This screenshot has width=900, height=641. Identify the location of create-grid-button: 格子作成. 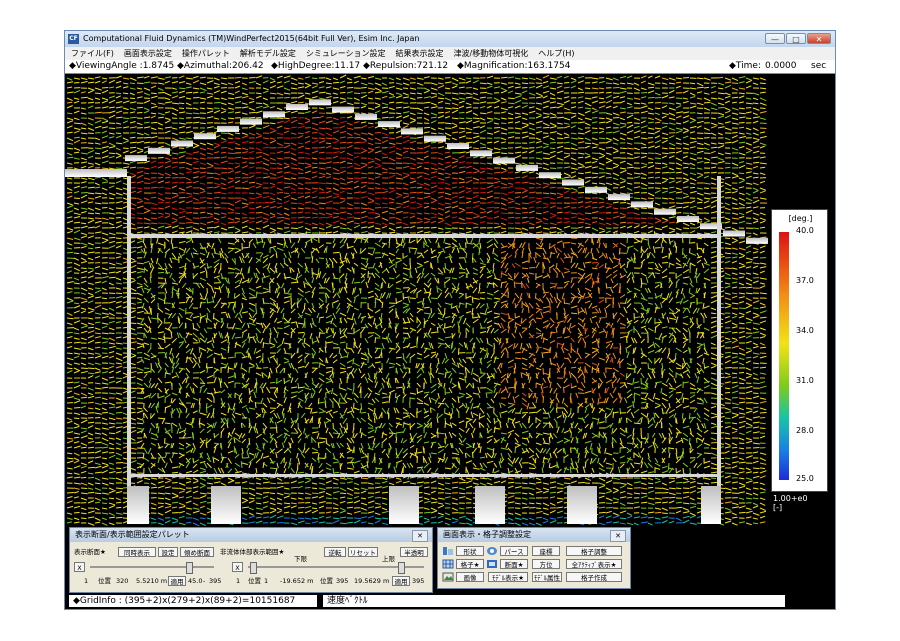
(594, 577).